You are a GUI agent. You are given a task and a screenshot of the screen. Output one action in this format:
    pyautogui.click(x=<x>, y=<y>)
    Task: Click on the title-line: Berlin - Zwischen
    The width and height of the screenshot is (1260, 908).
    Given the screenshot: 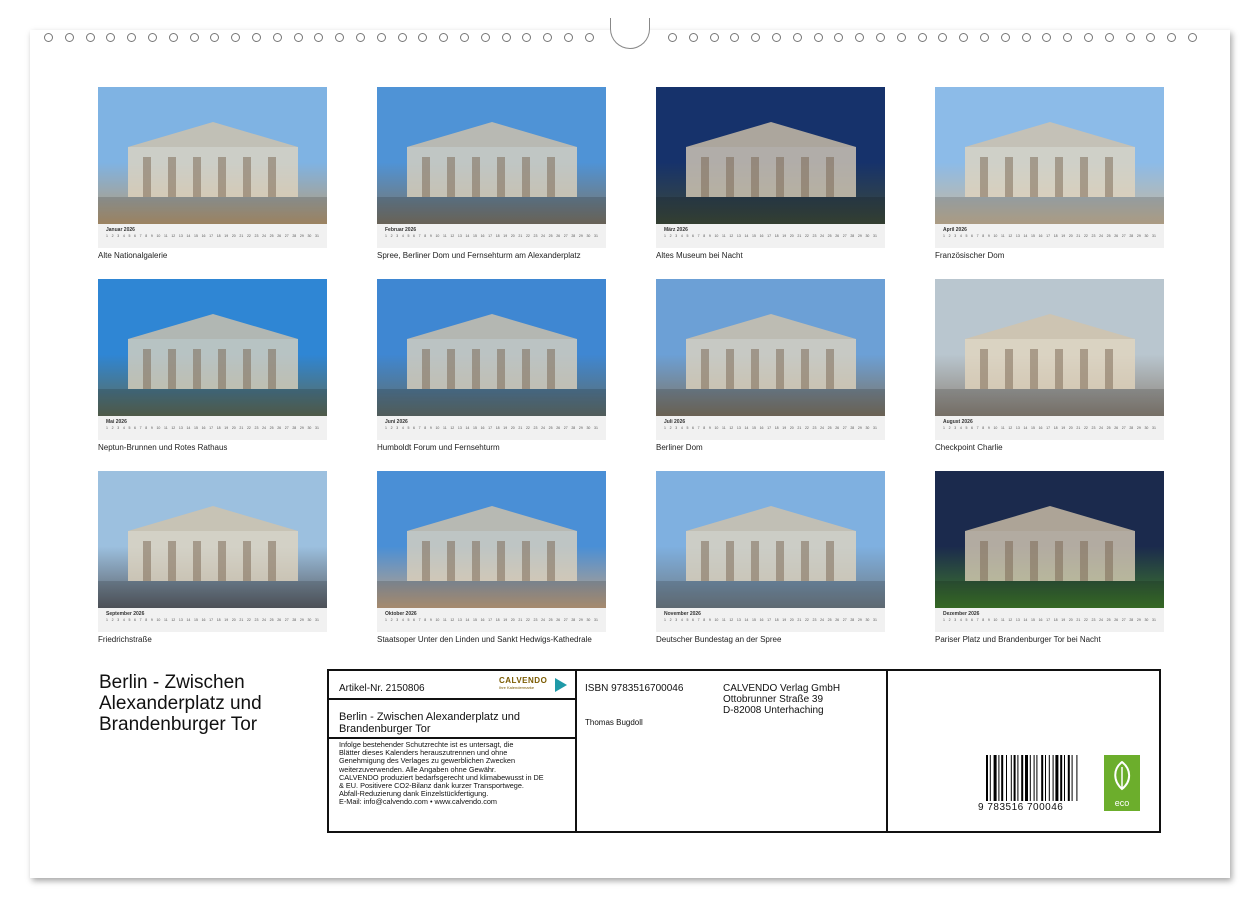 What is the action you would take?
    pyautogui.click(x=172, y=682)
    